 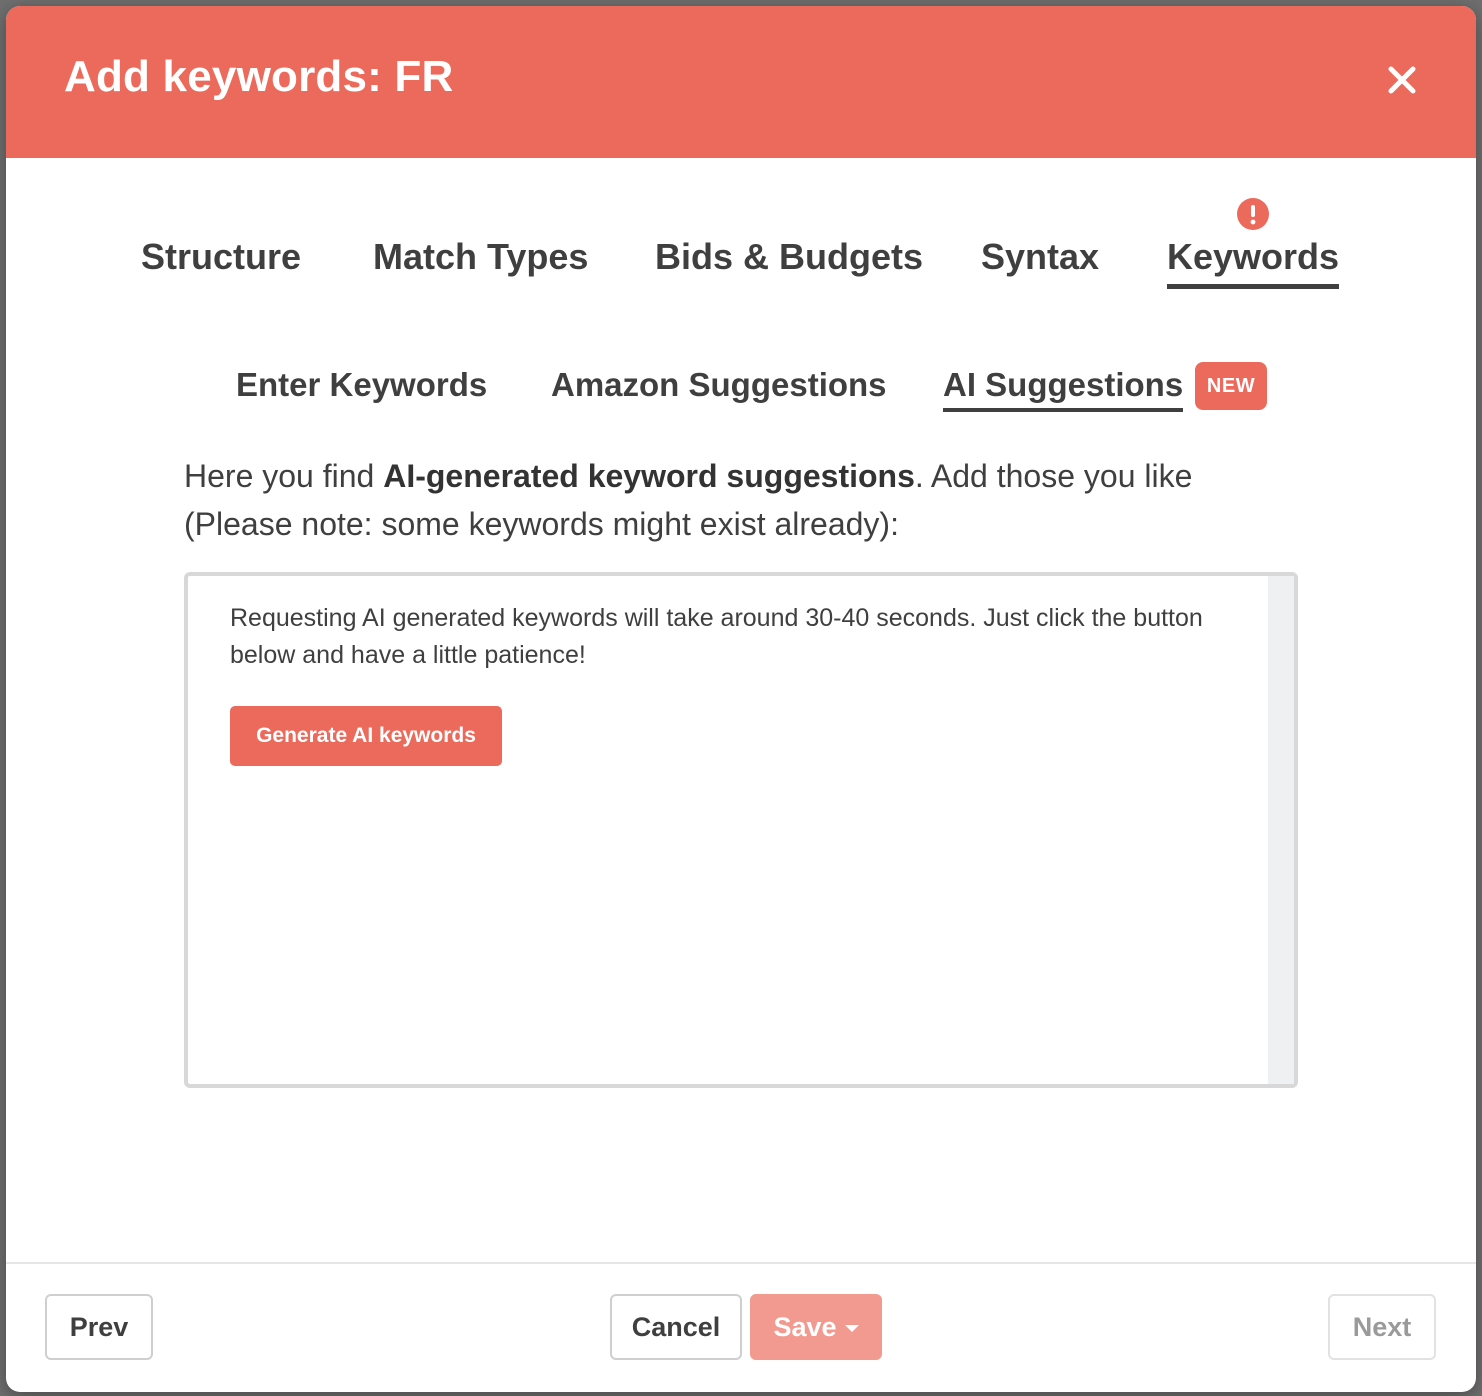 What do you see at coordinates (1231, 386) in the screenshot?
I see `new-badge: NEW` at bounding box center [1231, 386].